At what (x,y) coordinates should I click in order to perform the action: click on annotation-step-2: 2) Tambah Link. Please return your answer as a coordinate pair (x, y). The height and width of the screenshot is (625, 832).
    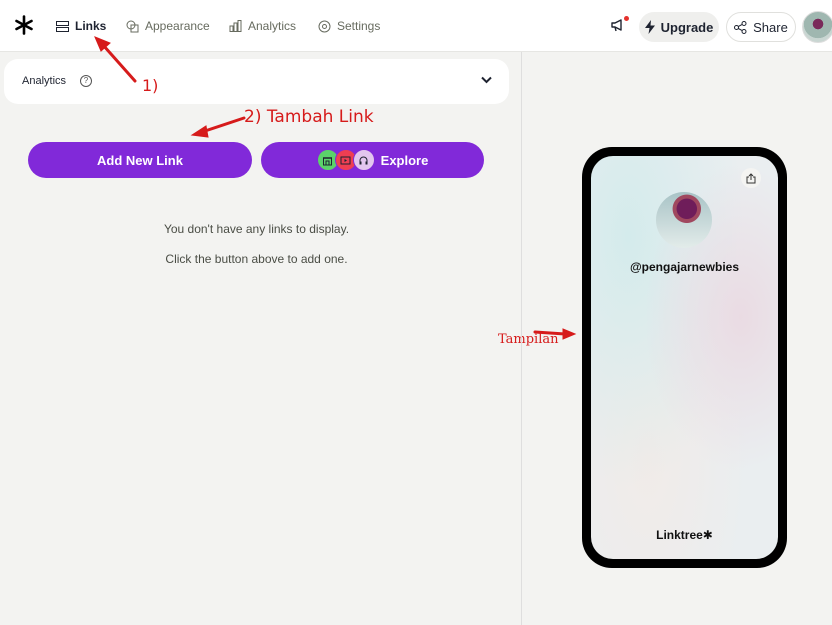
    Looking at the image, I should click on (309, 117).